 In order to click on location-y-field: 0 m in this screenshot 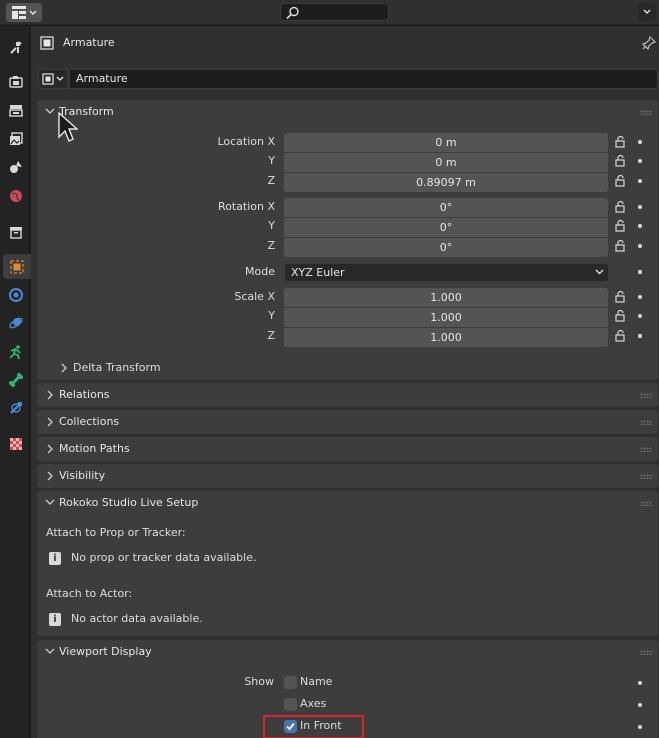, I will do `click(446, 162)`.